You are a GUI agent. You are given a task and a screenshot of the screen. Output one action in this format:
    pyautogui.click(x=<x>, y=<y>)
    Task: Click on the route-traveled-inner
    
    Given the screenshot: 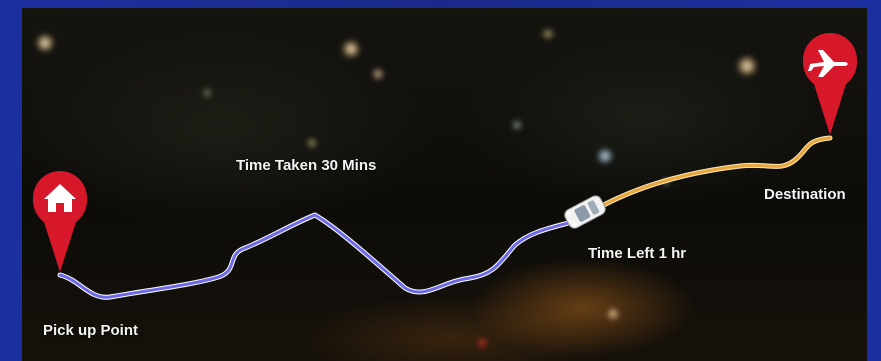 What is the action you would take?
    pyautogui.click(x=316, y=256)
    